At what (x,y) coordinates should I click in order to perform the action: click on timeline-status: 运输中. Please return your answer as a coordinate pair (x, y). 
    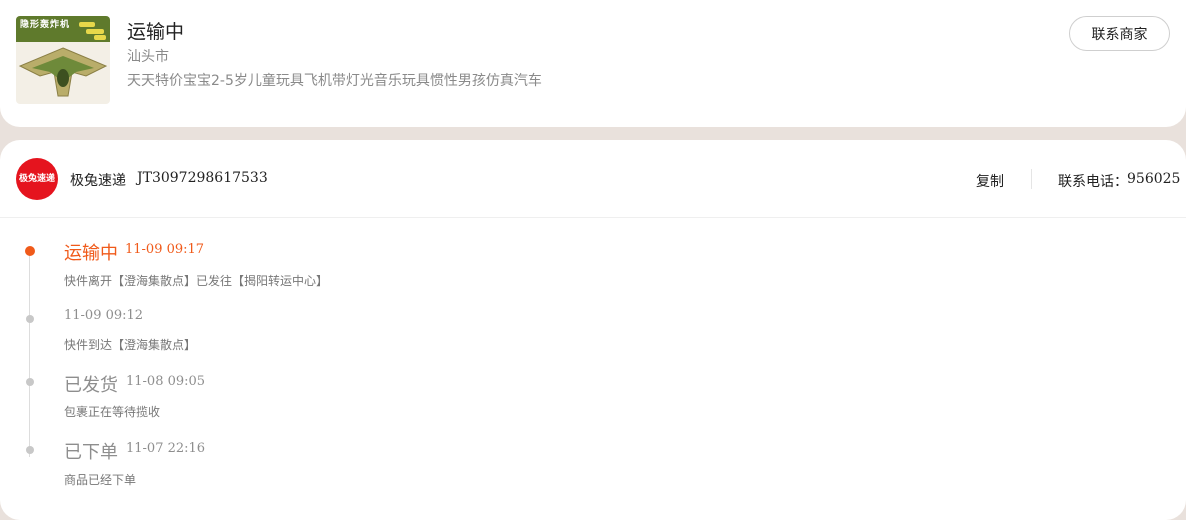
    Looking at the image, I should click on (91, 253).